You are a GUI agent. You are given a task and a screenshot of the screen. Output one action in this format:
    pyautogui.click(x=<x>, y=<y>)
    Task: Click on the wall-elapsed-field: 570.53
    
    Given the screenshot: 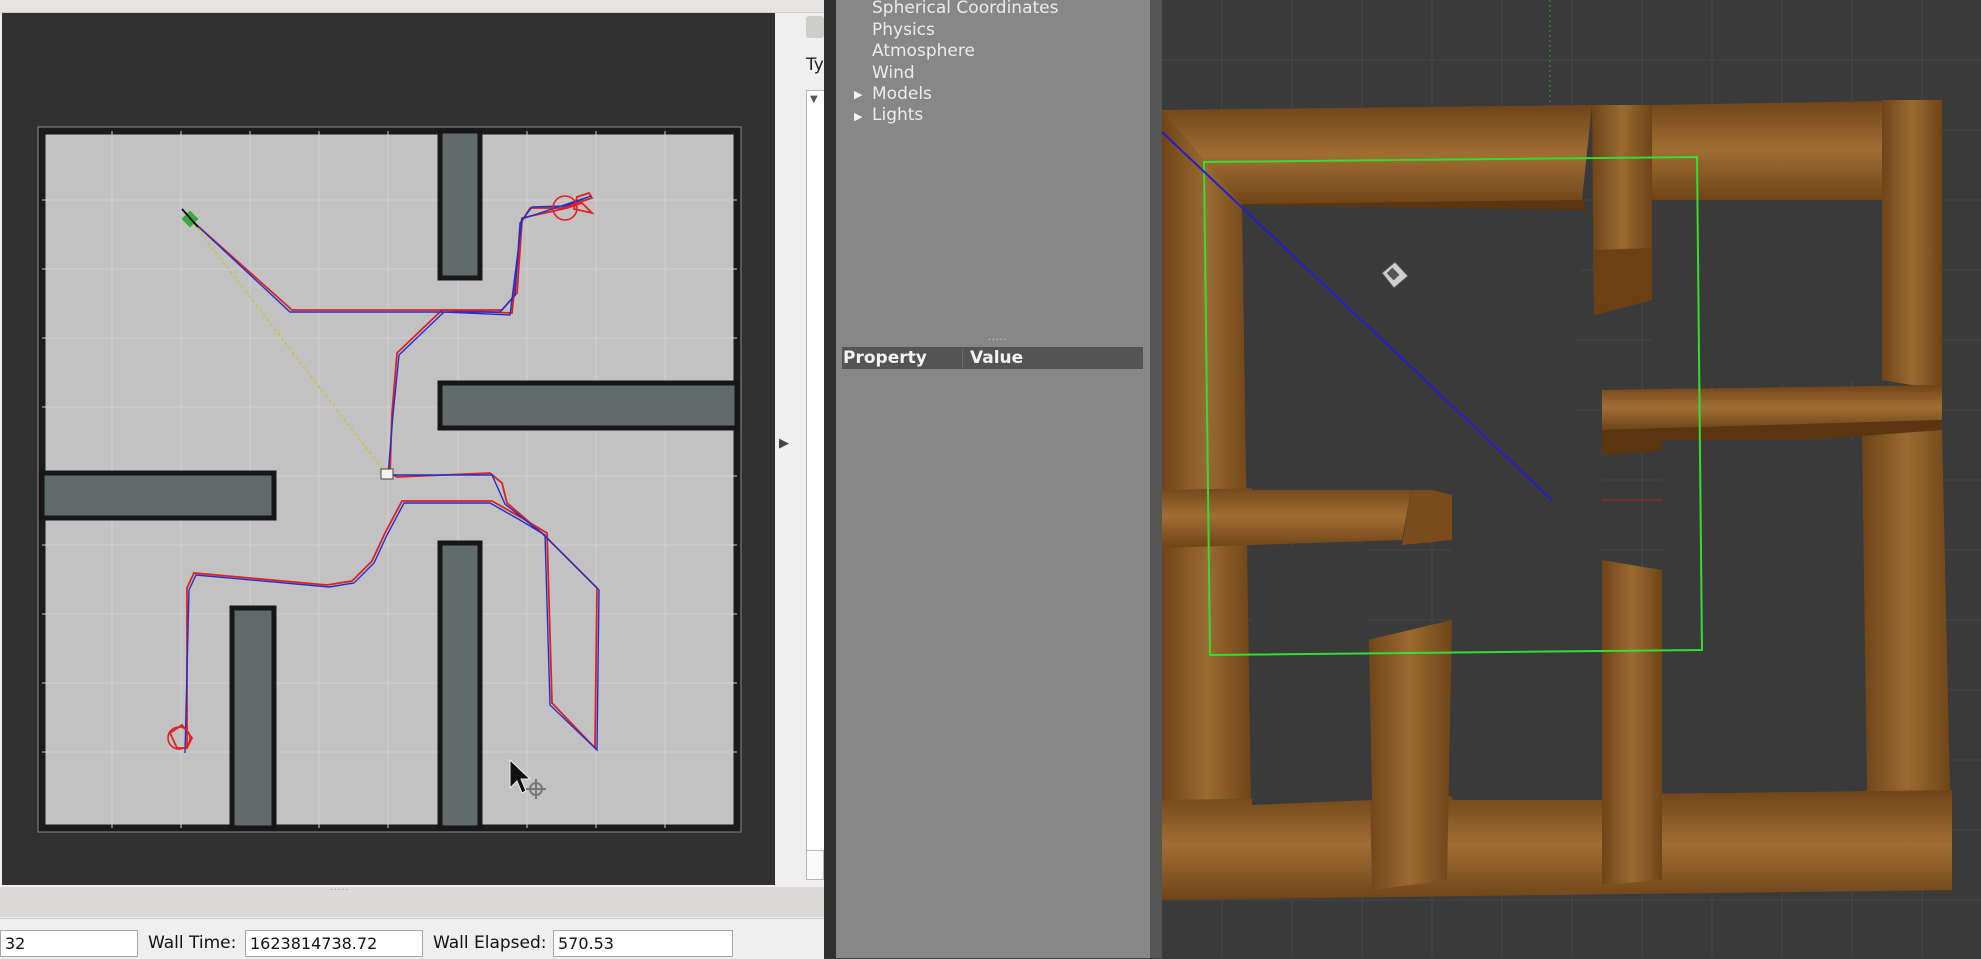 What is the action you would take?
    pyautogui.click(x=643, y=943)
    